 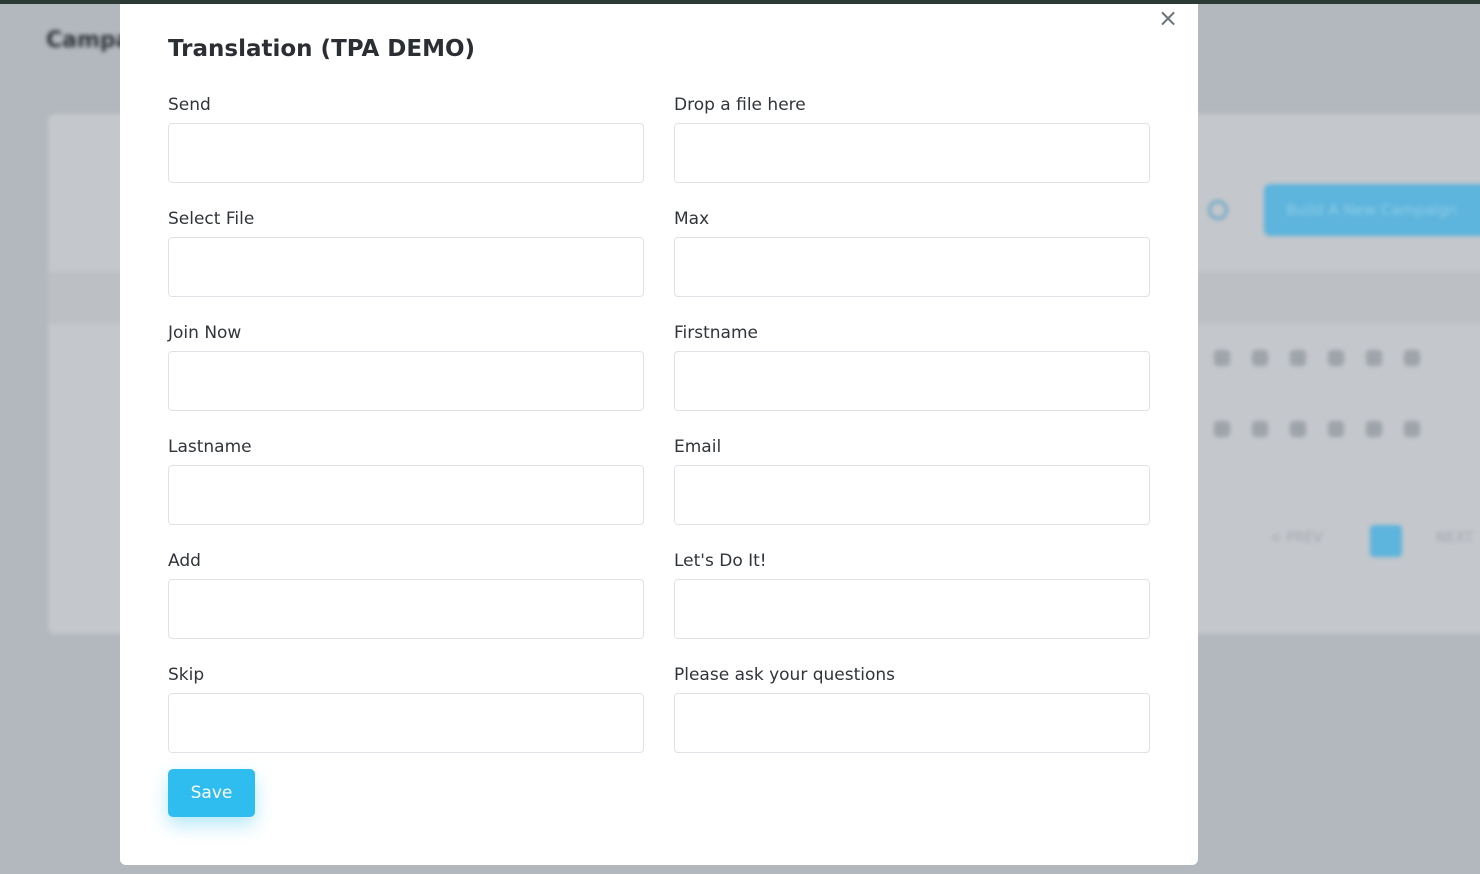 I want to click on field-label: Add, so click(x=184, y=561).